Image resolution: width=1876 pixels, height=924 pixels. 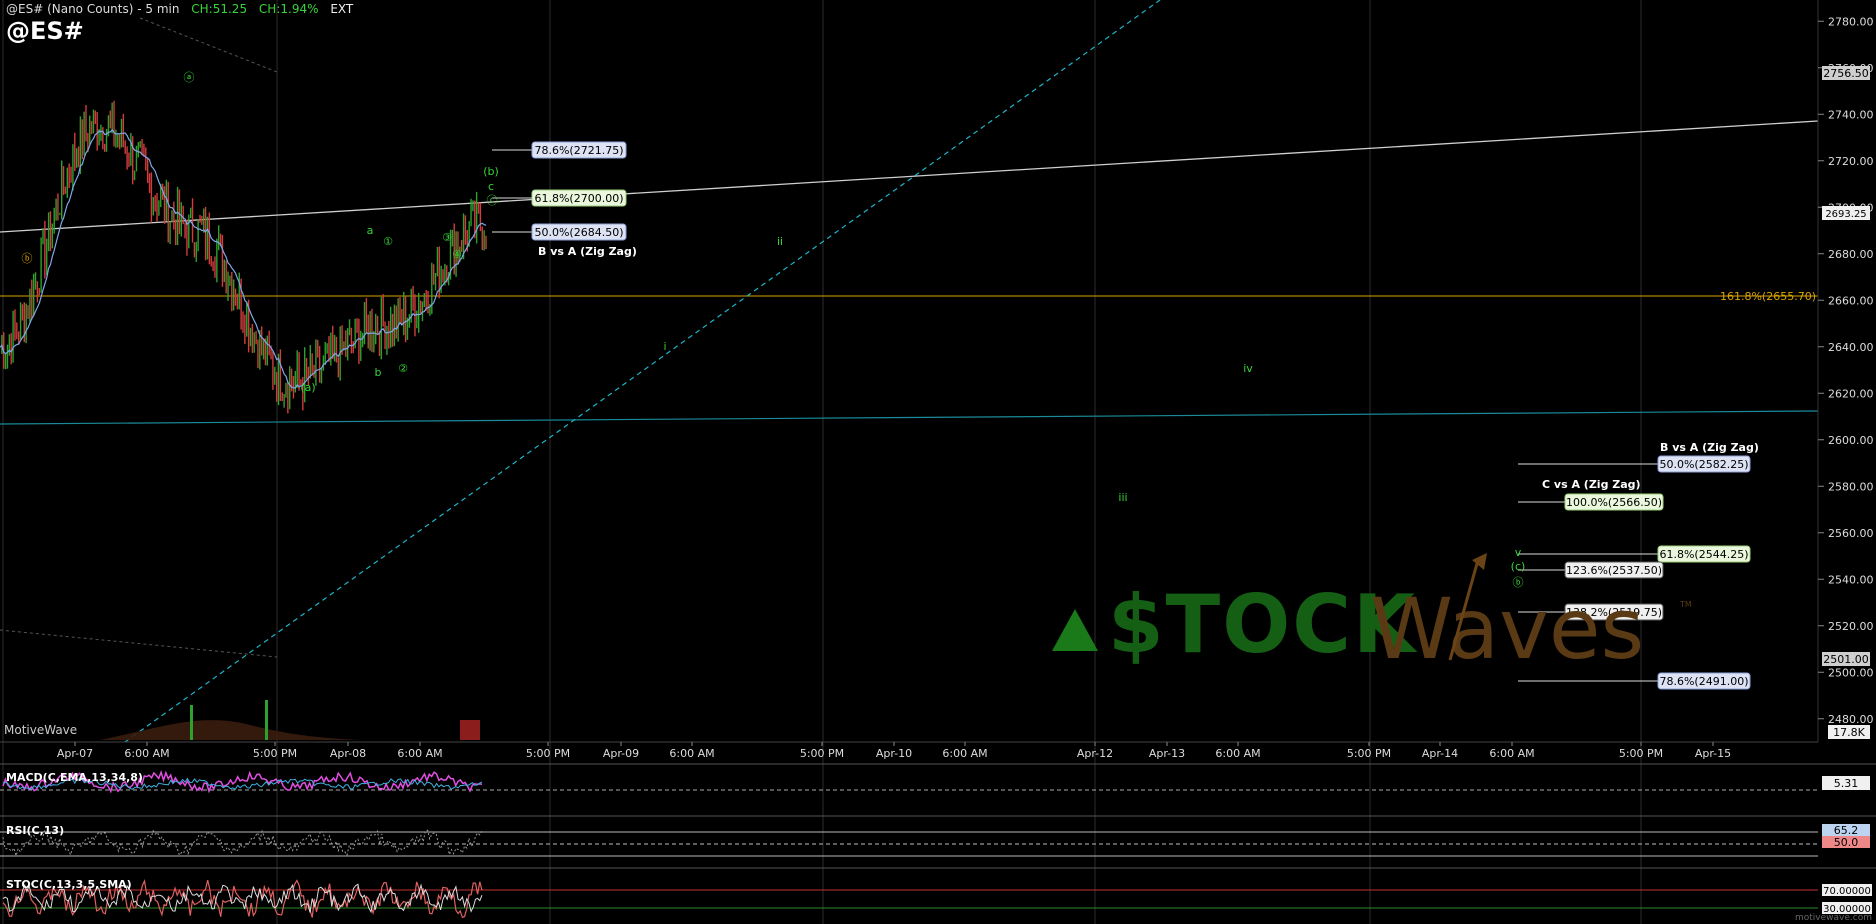 What do you see at coordinates (1685, 604) in the screenshot?
I see `svg-text: TM` at bounding box center [1685, 604].